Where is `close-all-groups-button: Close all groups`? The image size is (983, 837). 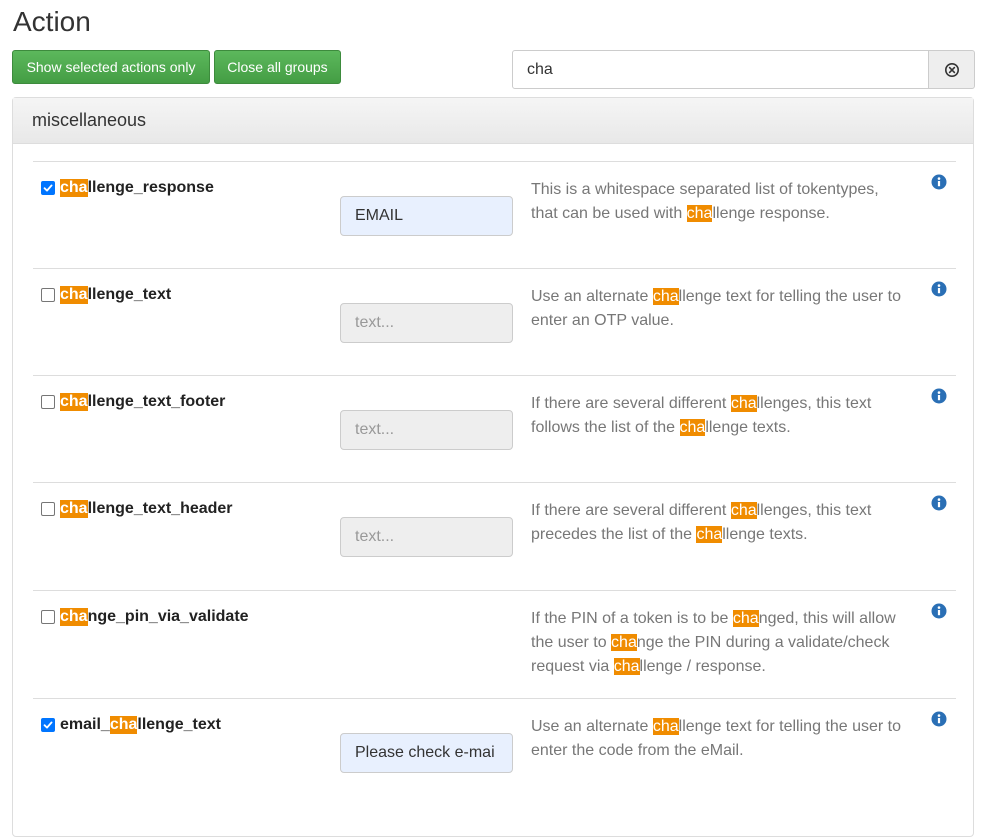
close-all-groups-button: Close all groups is located at coordinates (277, 67).